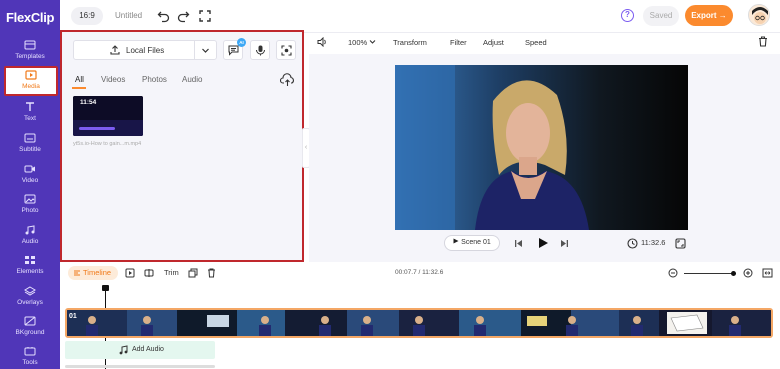 The height and width of the screenshot is (369, 780). I want to click on play-icon, so click(543, 243).